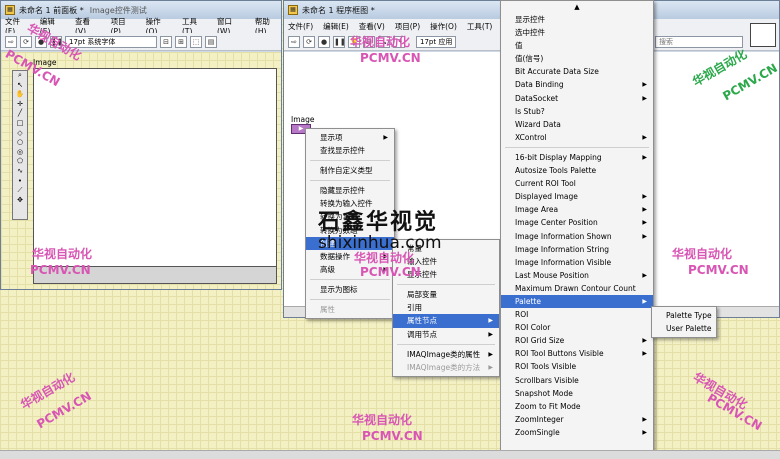 The image size is (780, 459). What do you see at coordinates (577, 288) in the screenshot?
I see `property-menu-item-maximum-drawn-contour-count: Maximum Drawn Contour Count` at bounding box center [577, 288].